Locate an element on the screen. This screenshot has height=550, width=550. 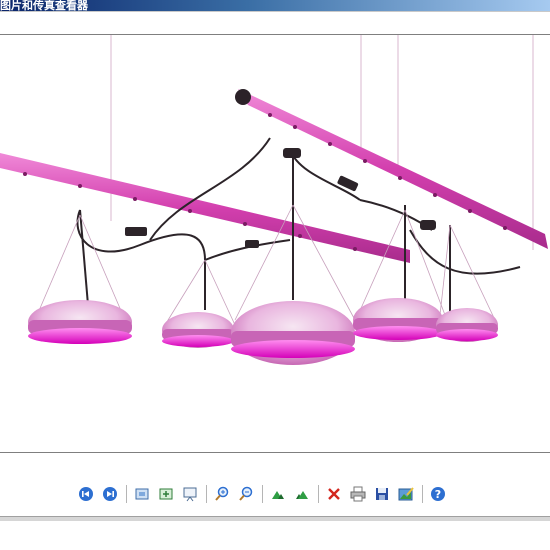
slideshow-button is located at coordinates (190, 494).